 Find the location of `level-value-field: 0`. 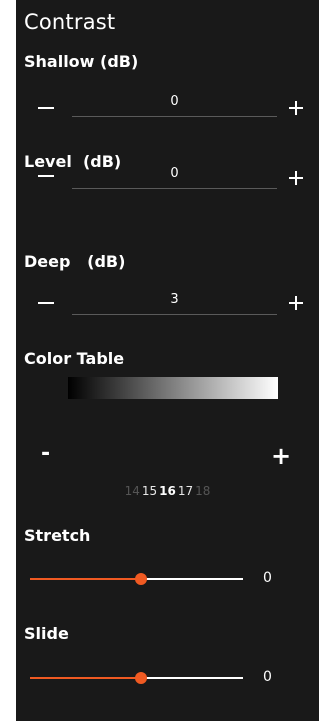

level-value-field: 0 is located at coordinates (174, 176).